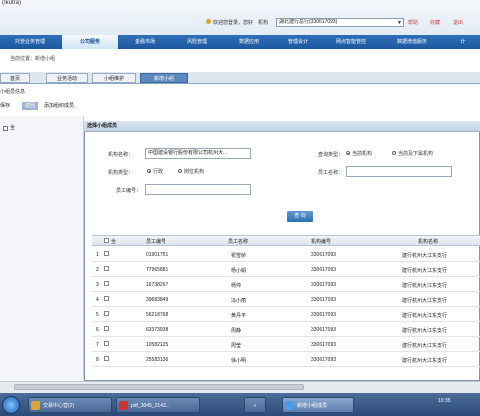 Image resolution: width=480 pixels, height=416 pixels. What do you see at coordinates (399, 23) in the screenshot?
I see `chevron-down-icon: ▼` at bounding box center [399, 23].